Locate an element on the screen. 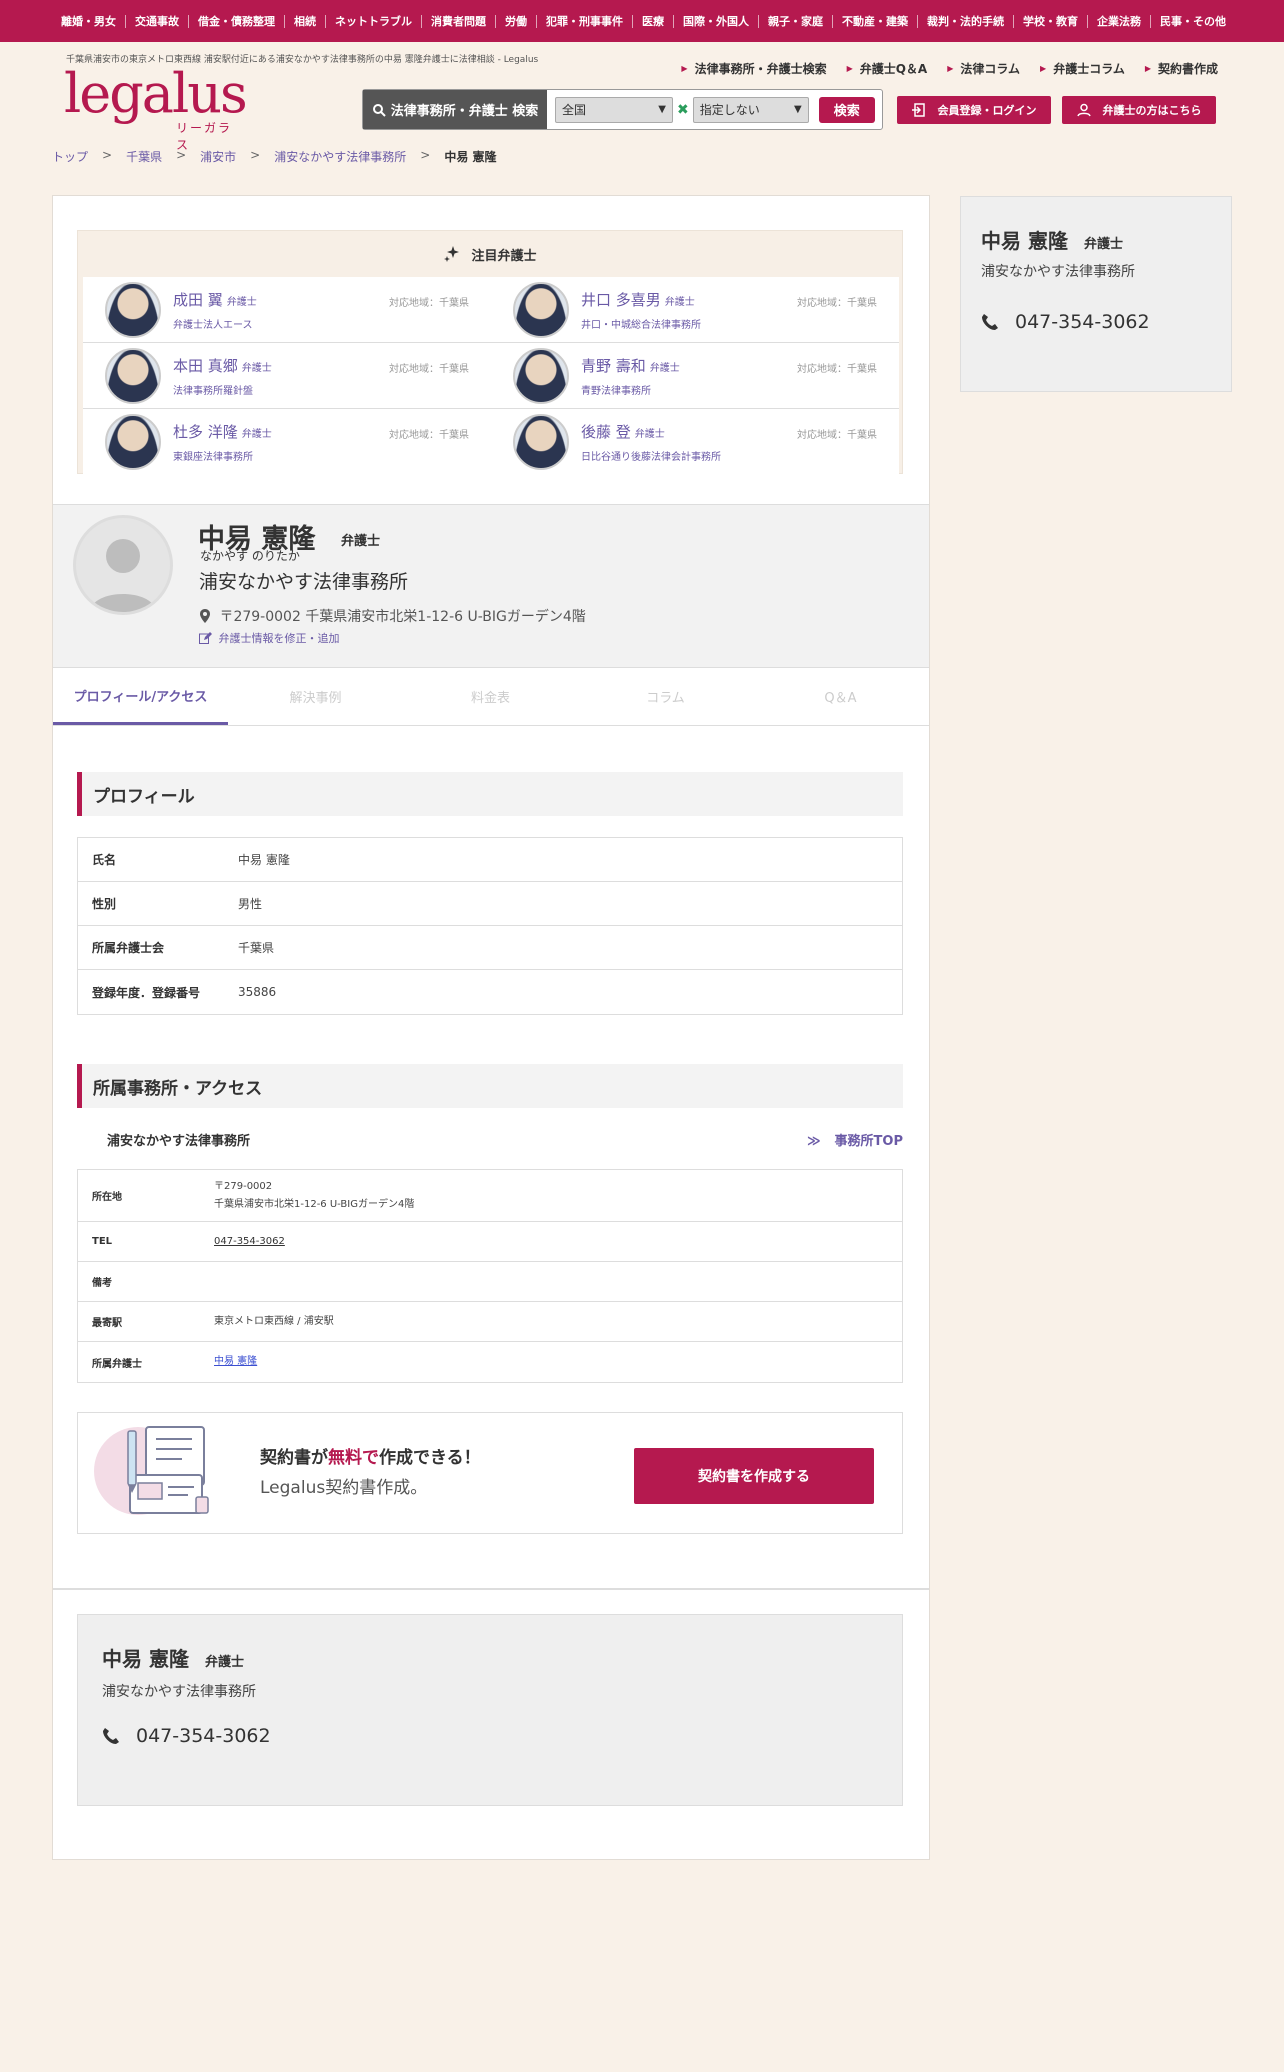 This screenshot has height=2072, width=1284. featured-lawyer-name: 成田 翼弁護士 is located at coordinates (215, 299).